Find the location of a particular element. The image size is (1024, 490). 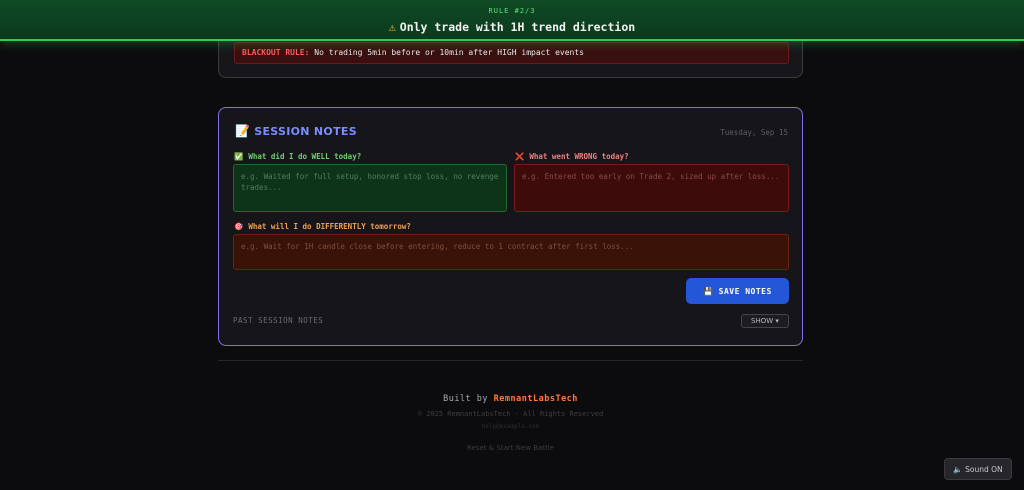

wrong-label: What went WRONG today? is located at coordinates (579, 156).